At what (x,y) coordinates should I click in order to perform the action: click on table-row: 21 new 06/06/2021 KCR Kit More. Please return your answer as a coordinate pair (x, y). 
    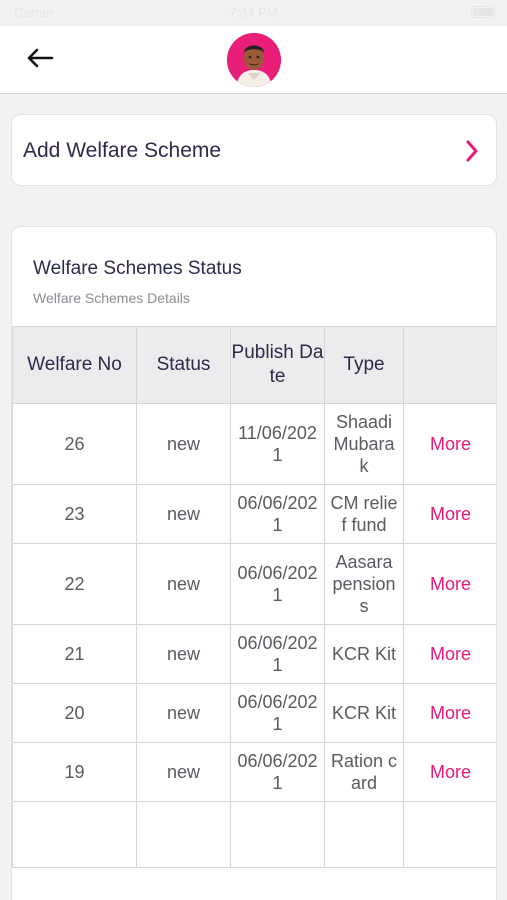
    Looking at the image, I should click on (254, 654).